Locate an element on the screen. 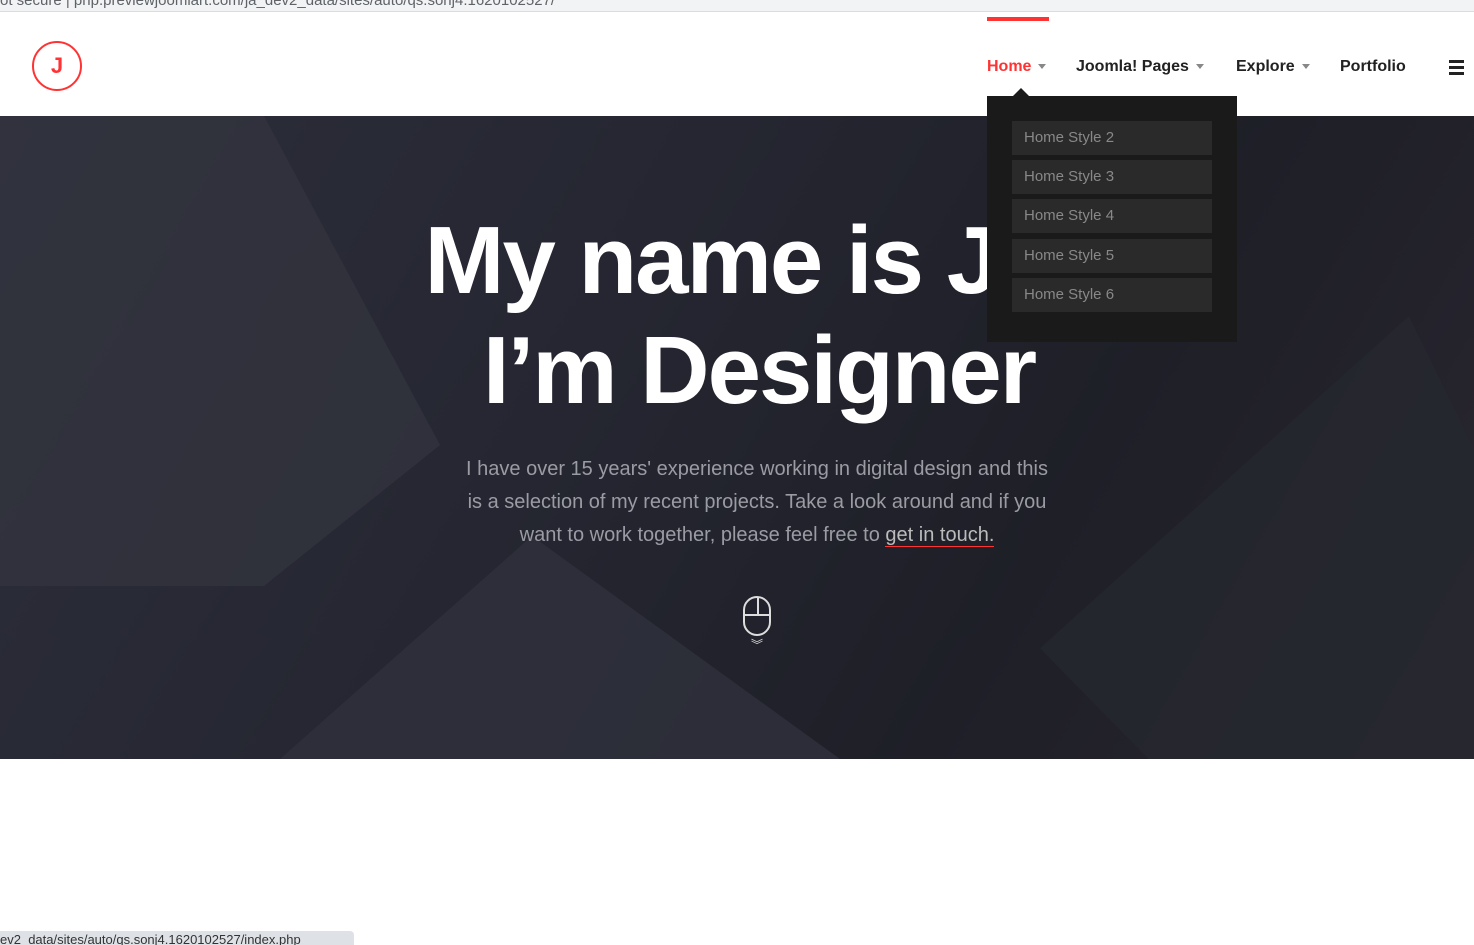  site-logo: J is located at coordinates (57, 66).